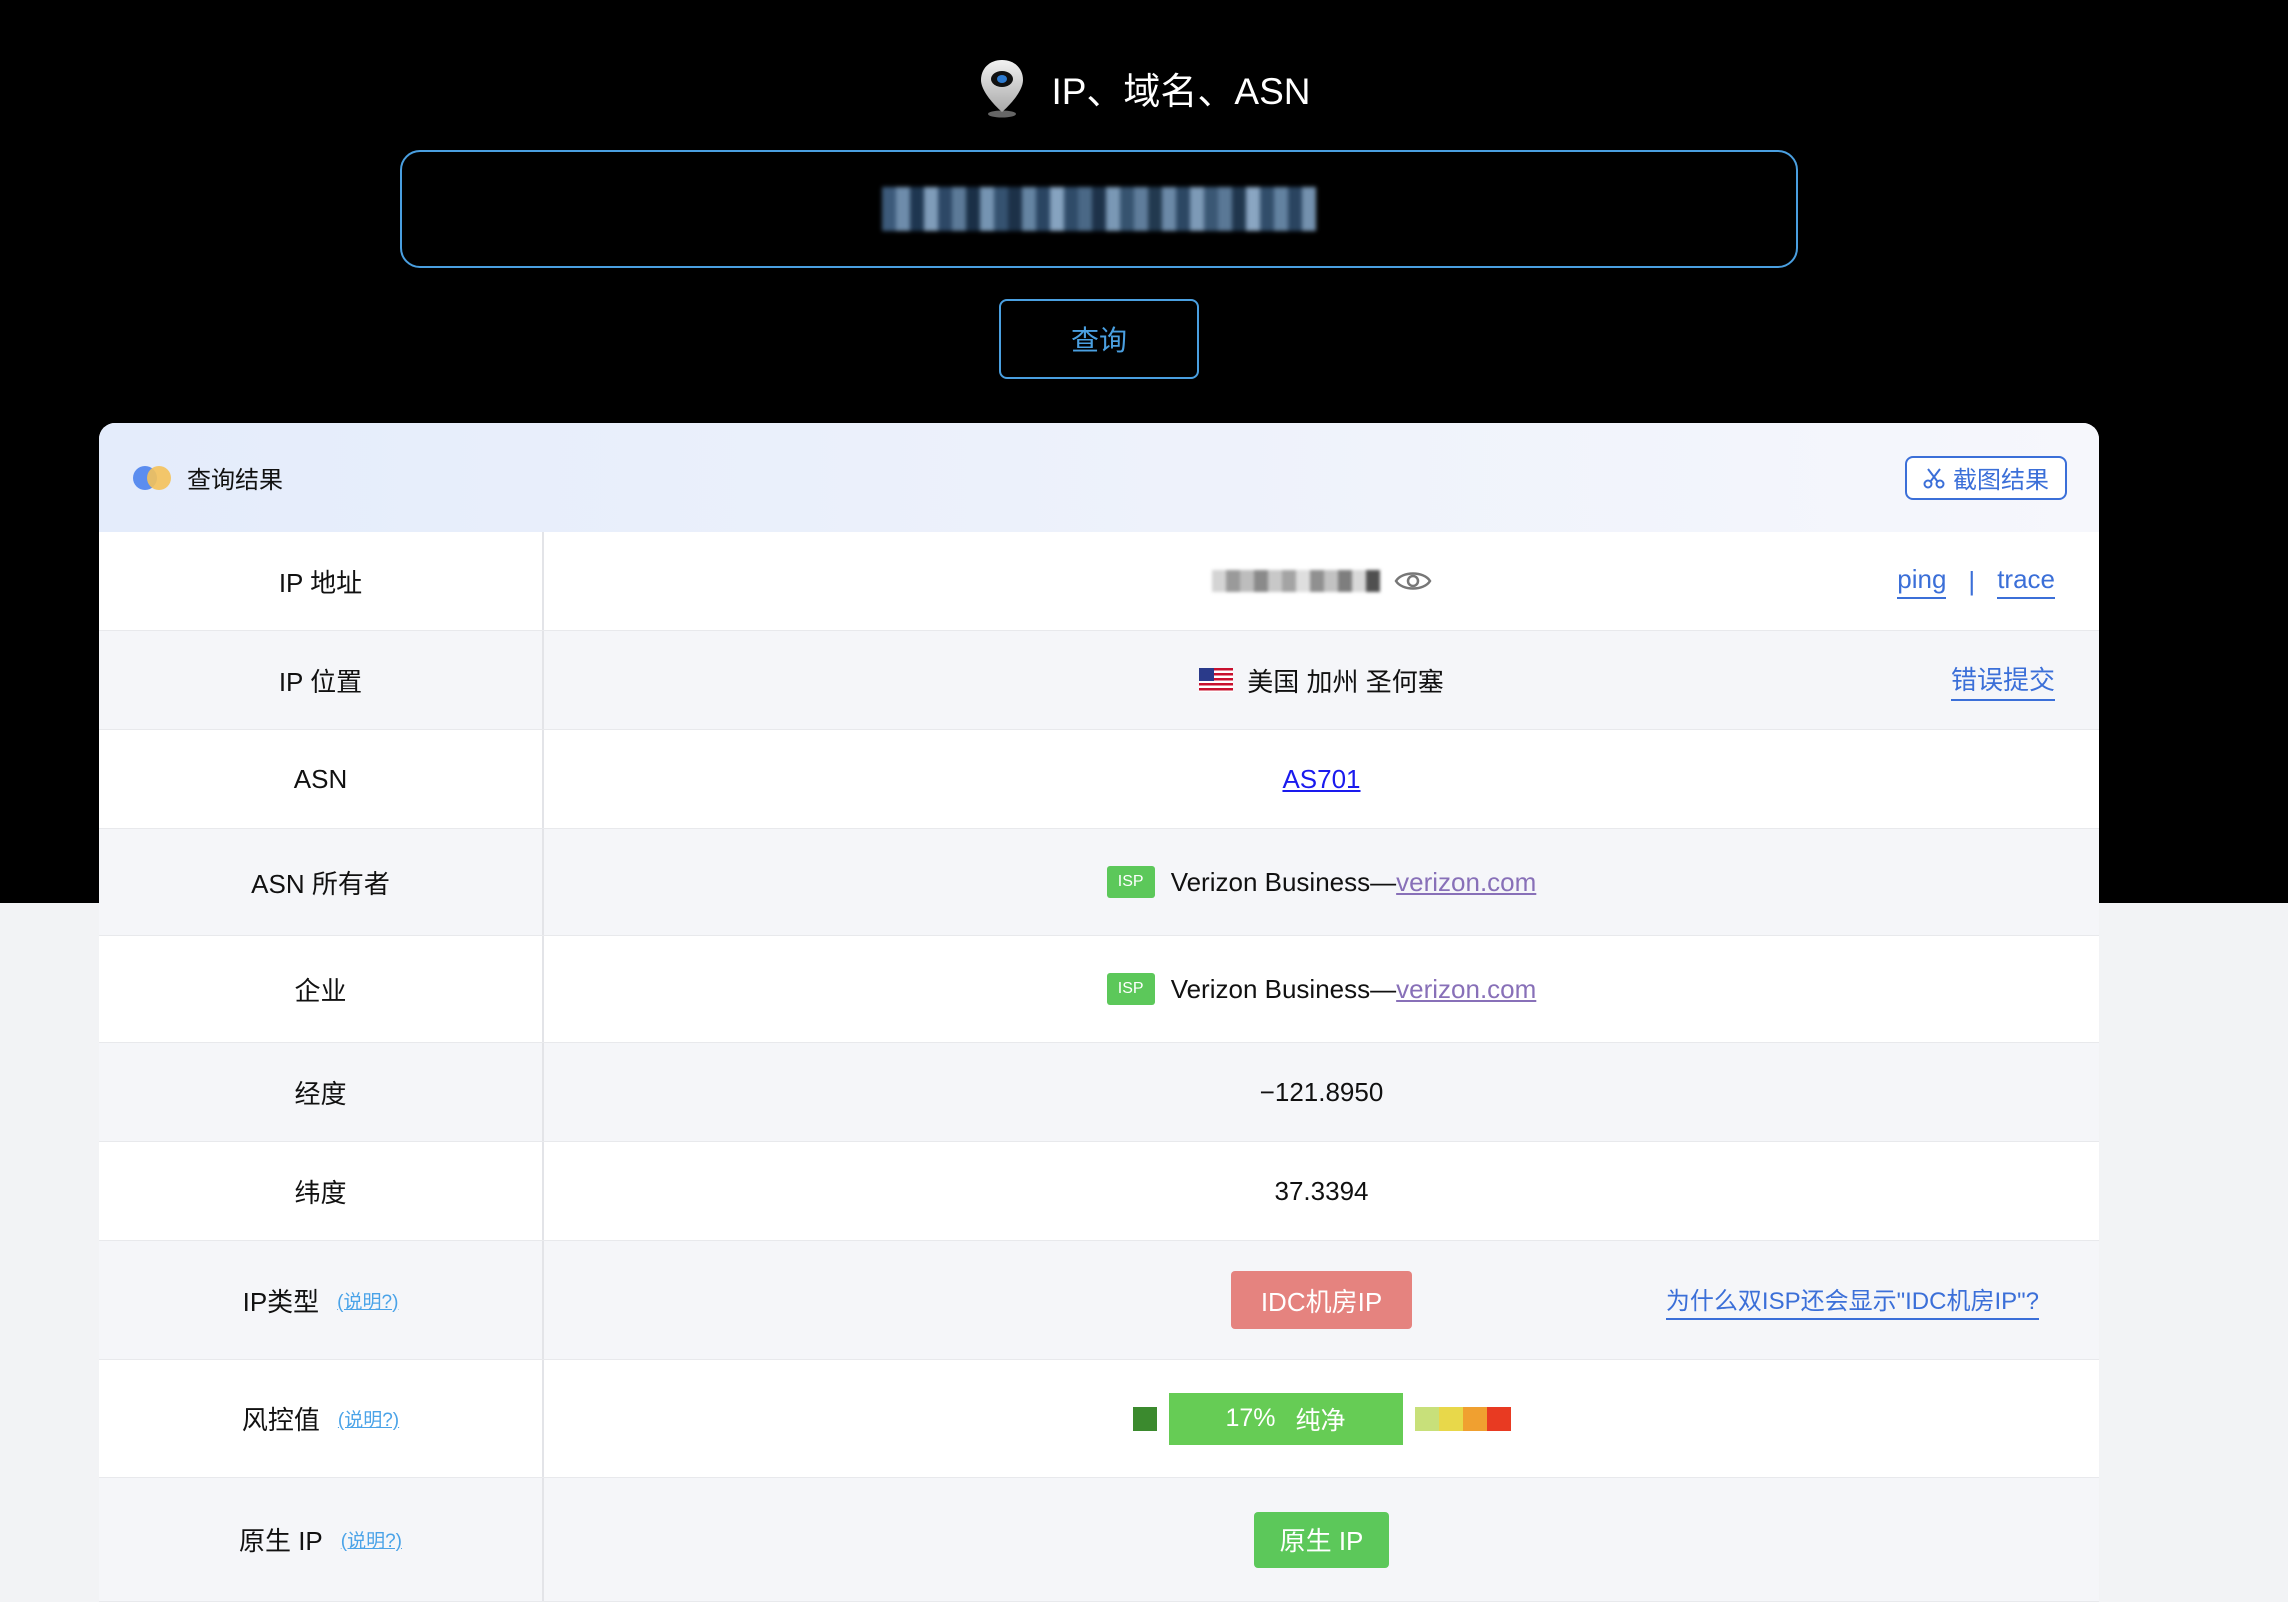 This screenshot has height=1602, width=2288. Describe the element at coordinates (321, 1300) in the screenshot. I see `ip-type-label-cell: IP类型 (说明?)` at that location.